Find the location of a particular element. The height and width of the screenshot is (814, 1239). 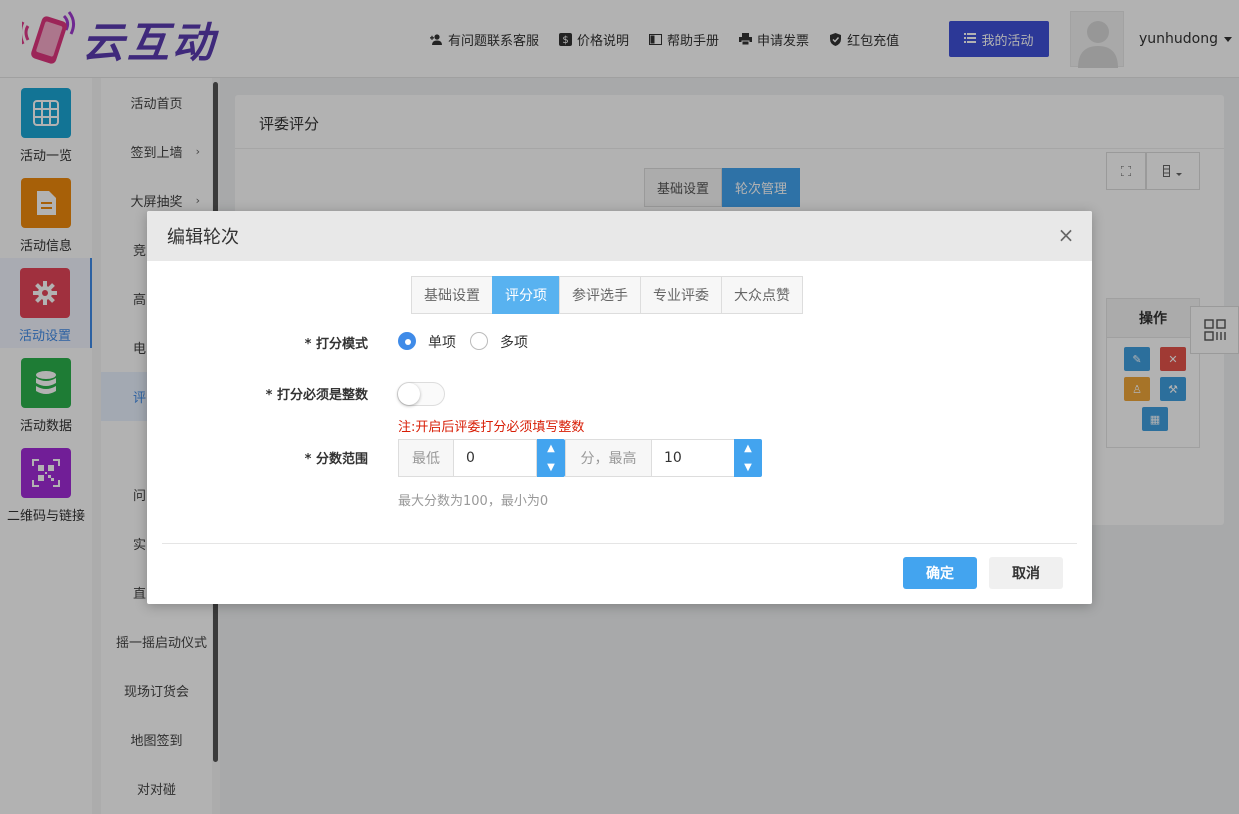

integer-label: * 打分必须是整数 is located at coordinates (316, 395).